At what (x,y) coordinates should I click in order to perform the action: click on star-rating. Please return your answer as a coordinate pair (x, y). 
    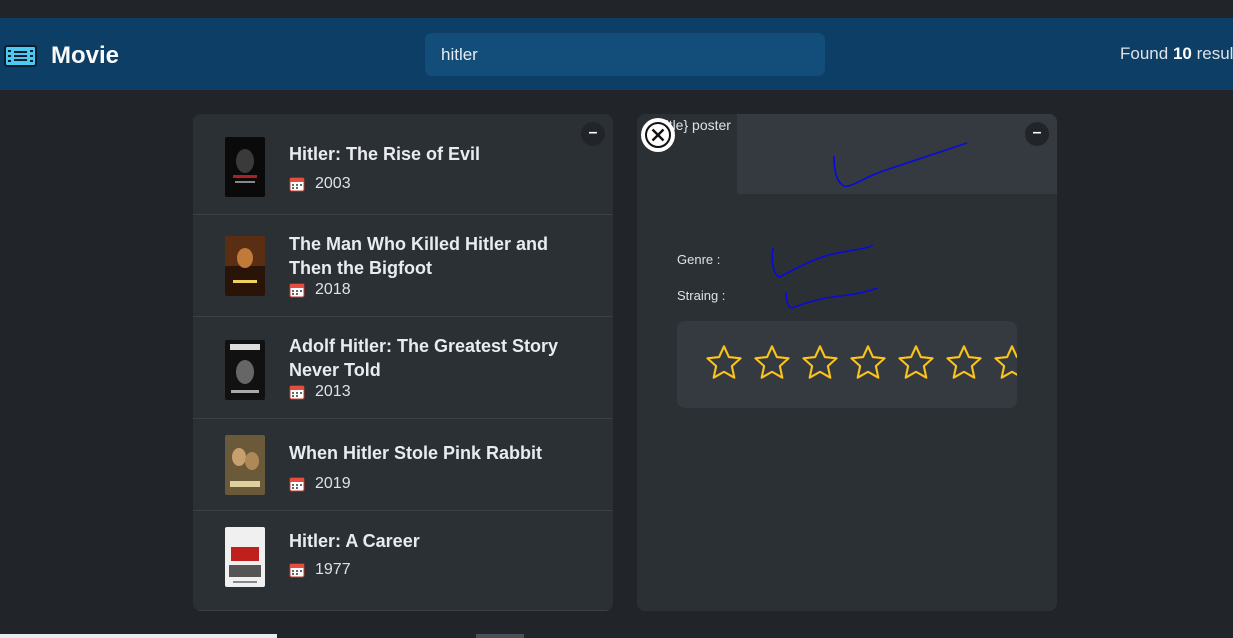
    Looking at the image, I should click on (847, 364).